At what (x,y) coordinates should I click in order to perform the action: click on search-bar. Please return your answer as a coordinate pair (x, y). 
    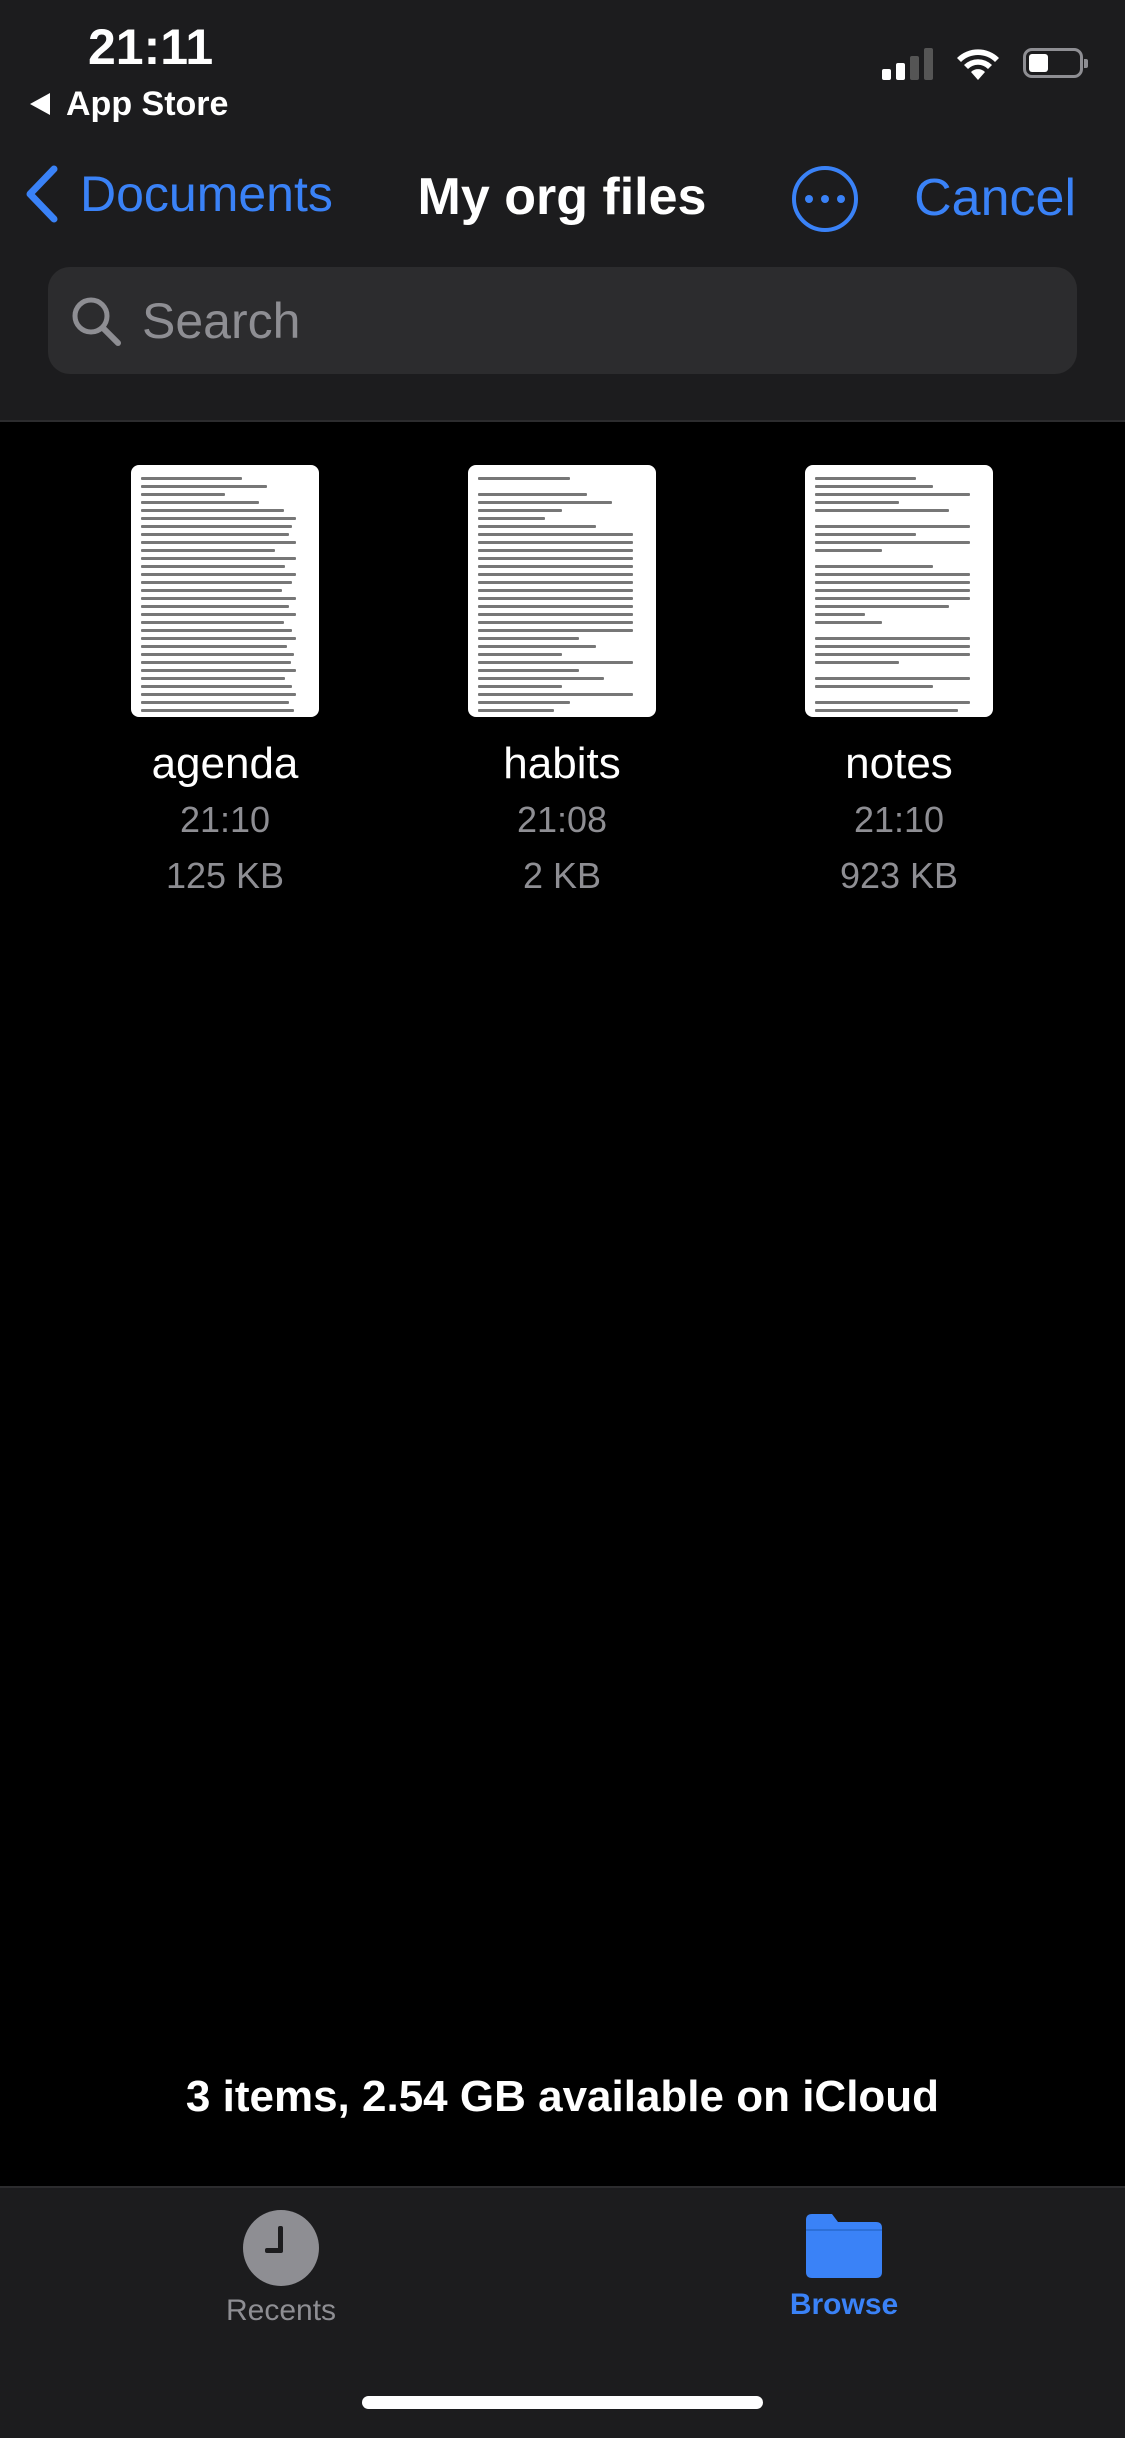
    Looking at the image, I should click on (562, 320).